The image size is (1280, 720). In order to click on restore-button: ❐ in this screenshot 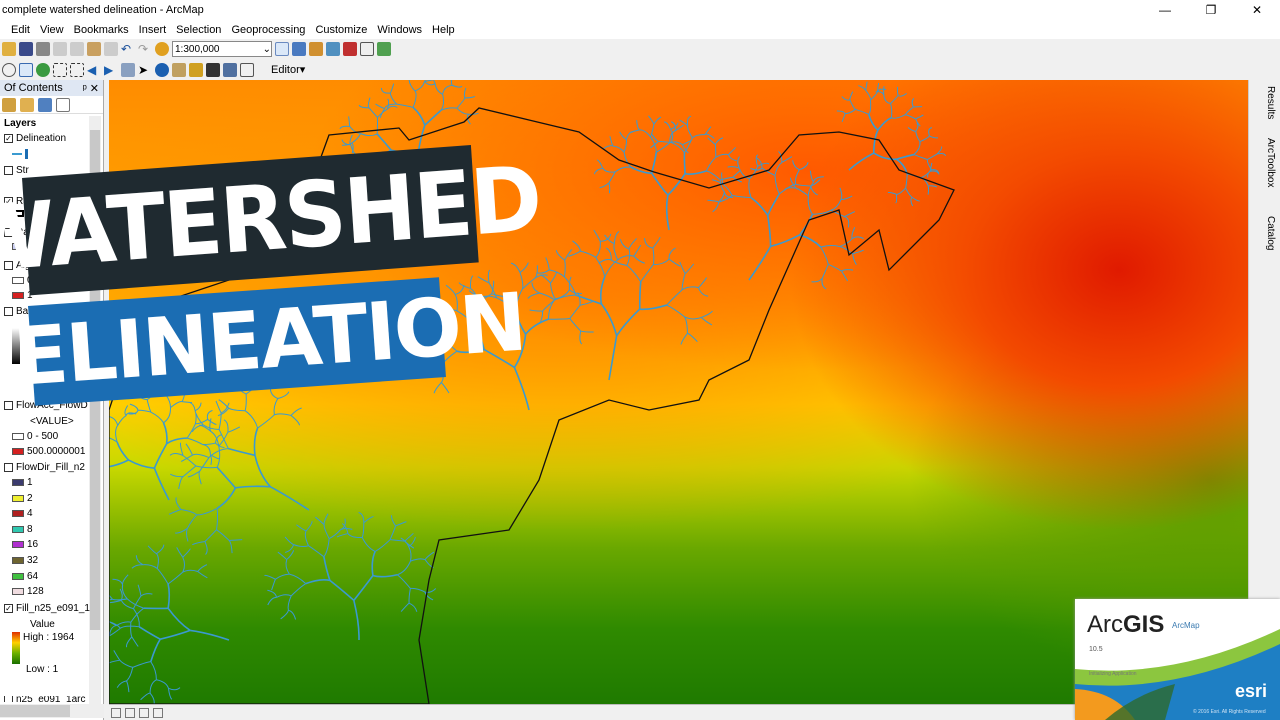, I will do `click(1211, 10)`.